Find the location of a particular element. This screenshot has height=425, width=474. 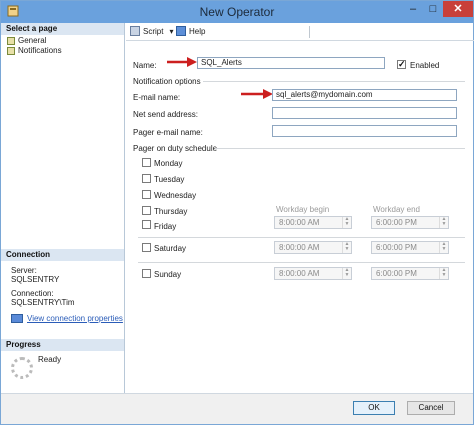

saturday-end-time: 6:00:00 PM ▲ ▼ is located at coordinates (410, 247).